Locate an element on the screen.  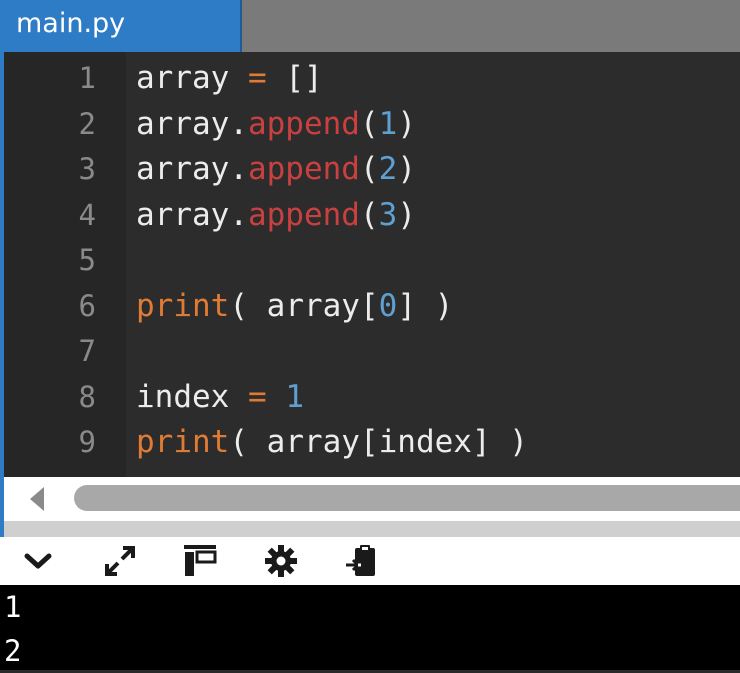
line-source: index = 1 is located at coordinates (220, 397).